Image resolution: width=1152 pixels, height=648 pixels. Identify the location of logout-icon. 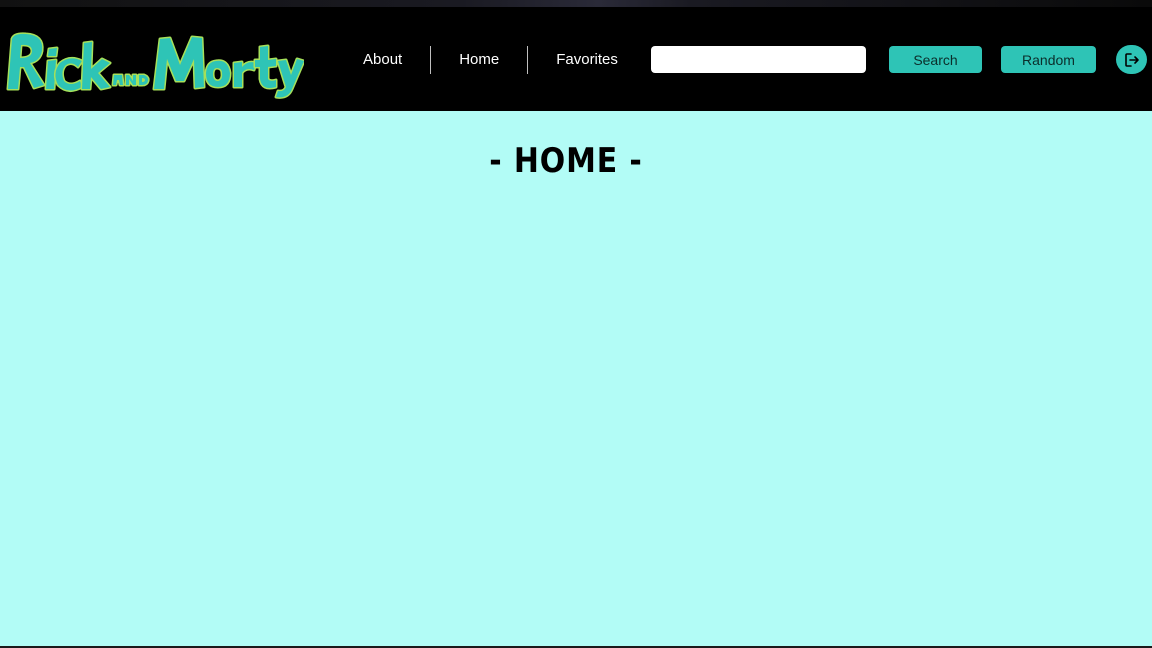
(1131, 59).